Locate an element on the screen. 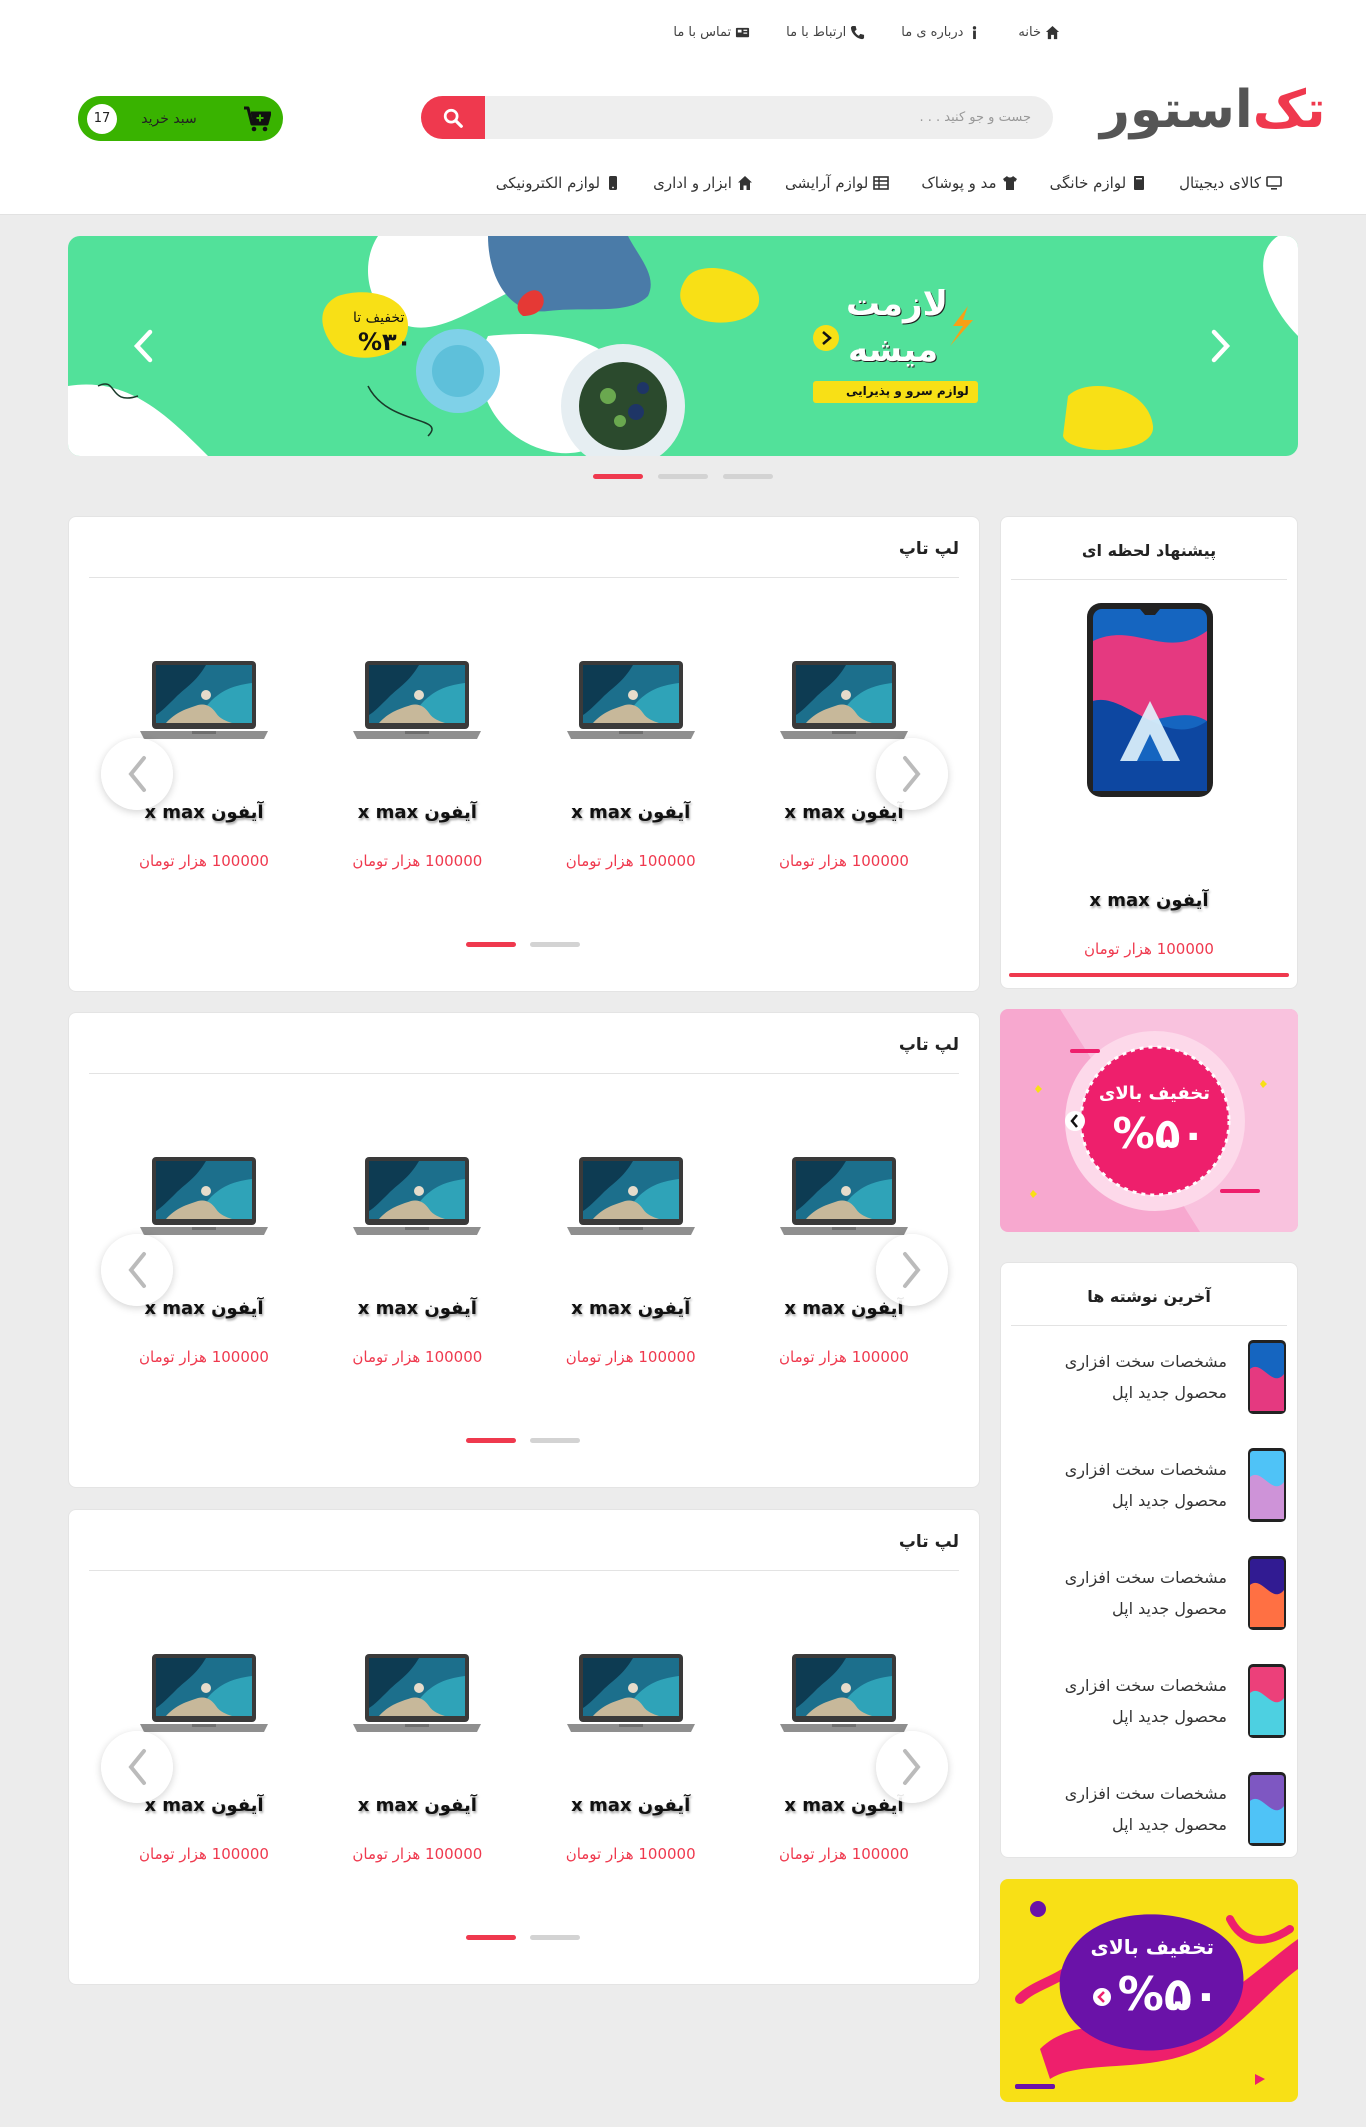 The image size is (1366, 2127). hero-headline-line1: لازمت is located at coordinates (897, 304).